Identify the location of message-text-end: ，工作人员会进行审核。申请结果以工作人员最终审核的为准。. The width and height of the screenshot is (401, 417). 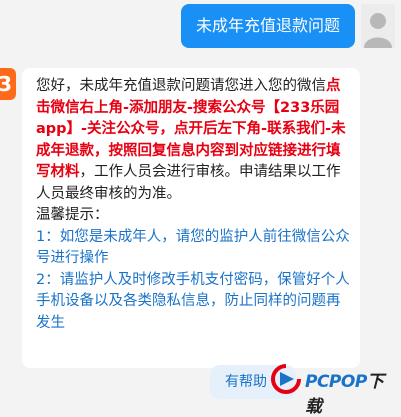
(188, 183).